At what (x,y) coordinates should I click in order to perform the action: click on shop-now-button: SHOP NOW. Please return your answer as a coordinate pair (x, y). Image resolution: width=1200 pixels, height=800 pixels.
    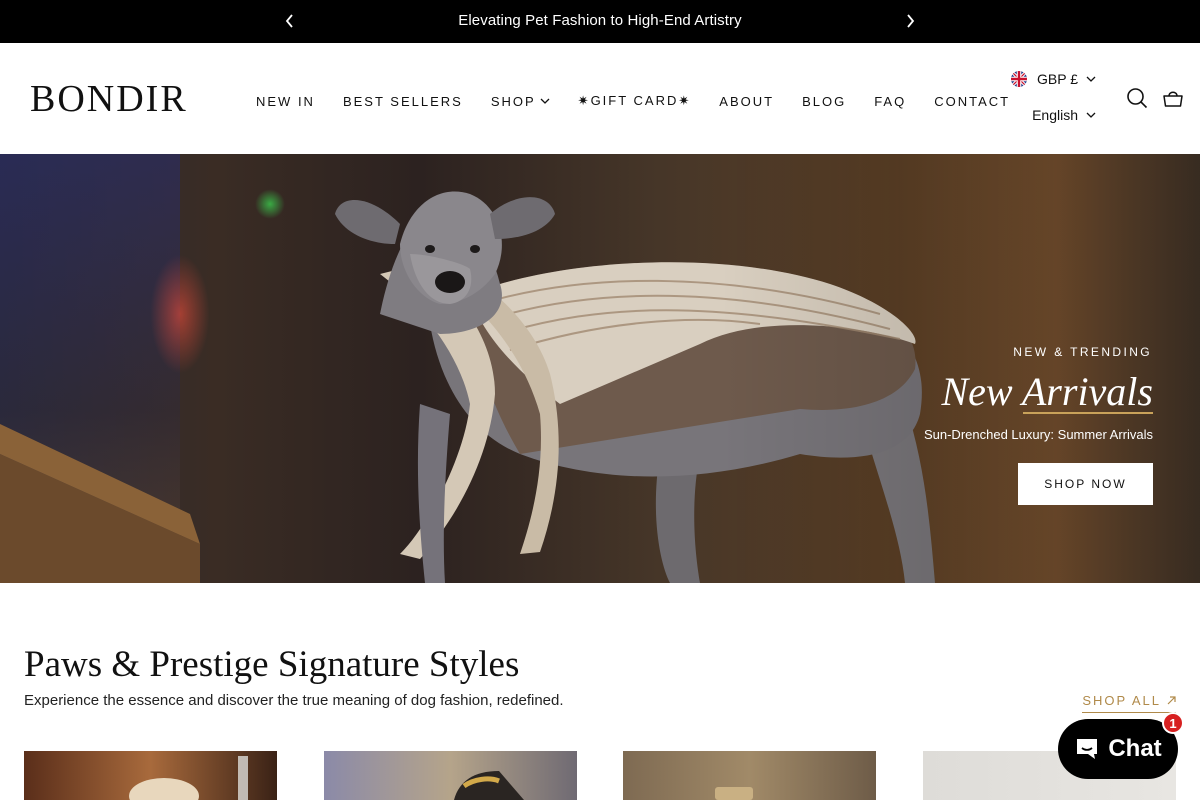
    Looking at the image, I should click on (1085, 484).